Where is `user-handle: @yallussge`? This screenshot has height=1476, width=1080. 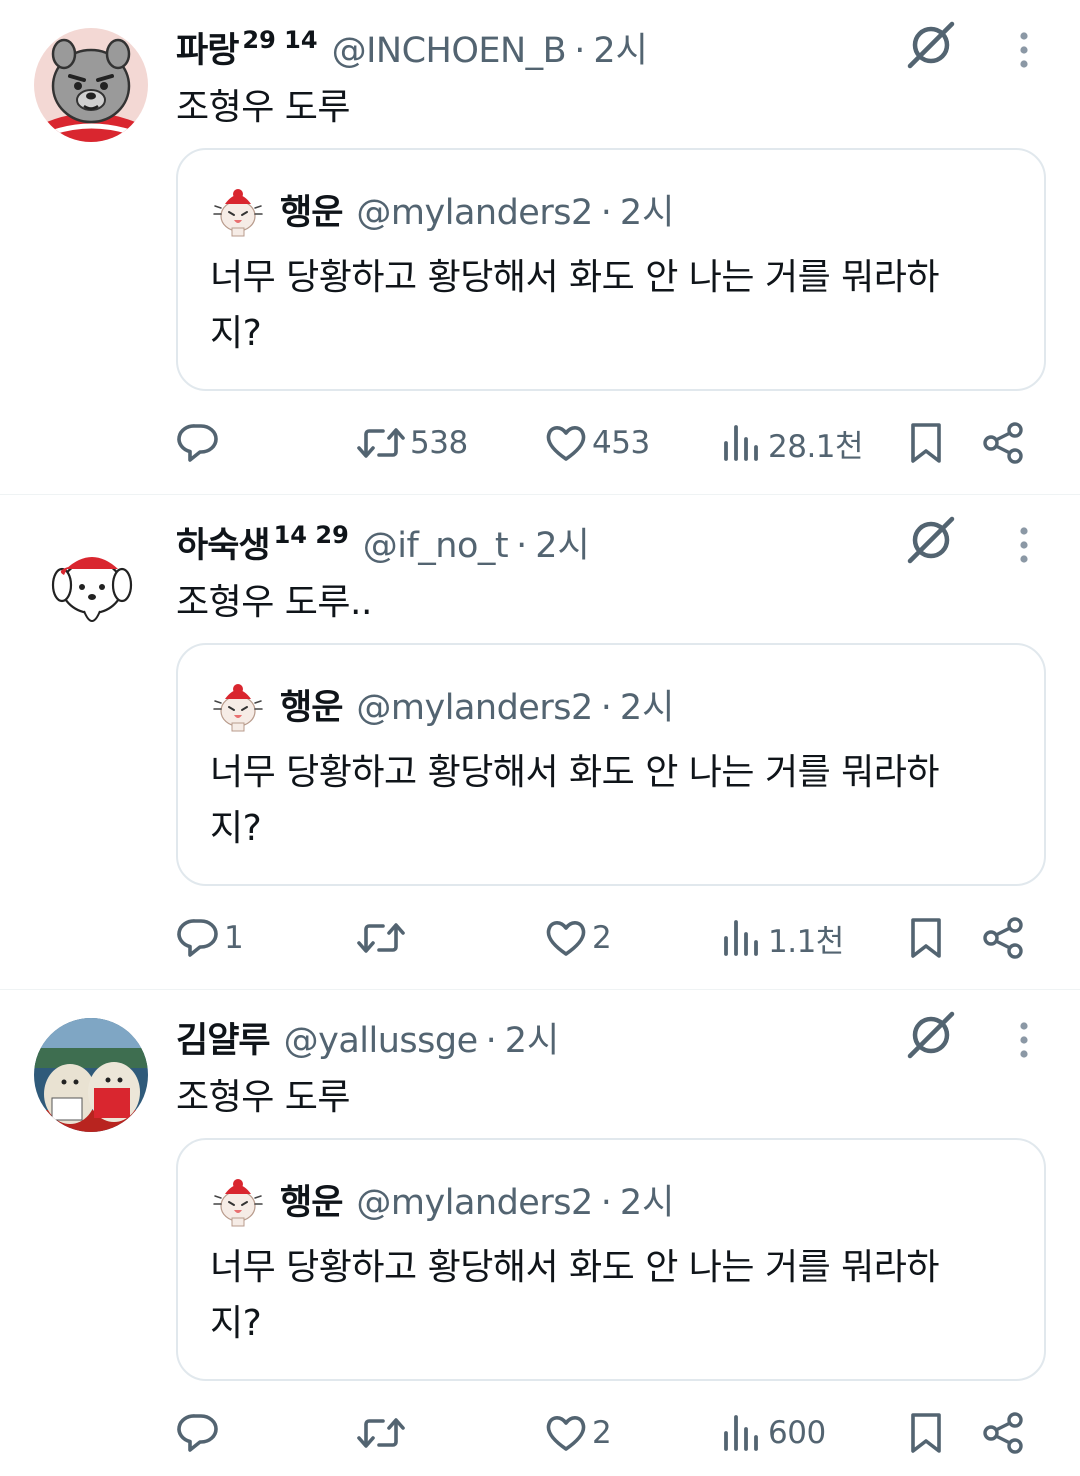
user-handle: @yallussge is located at coordinates (381, 1041).